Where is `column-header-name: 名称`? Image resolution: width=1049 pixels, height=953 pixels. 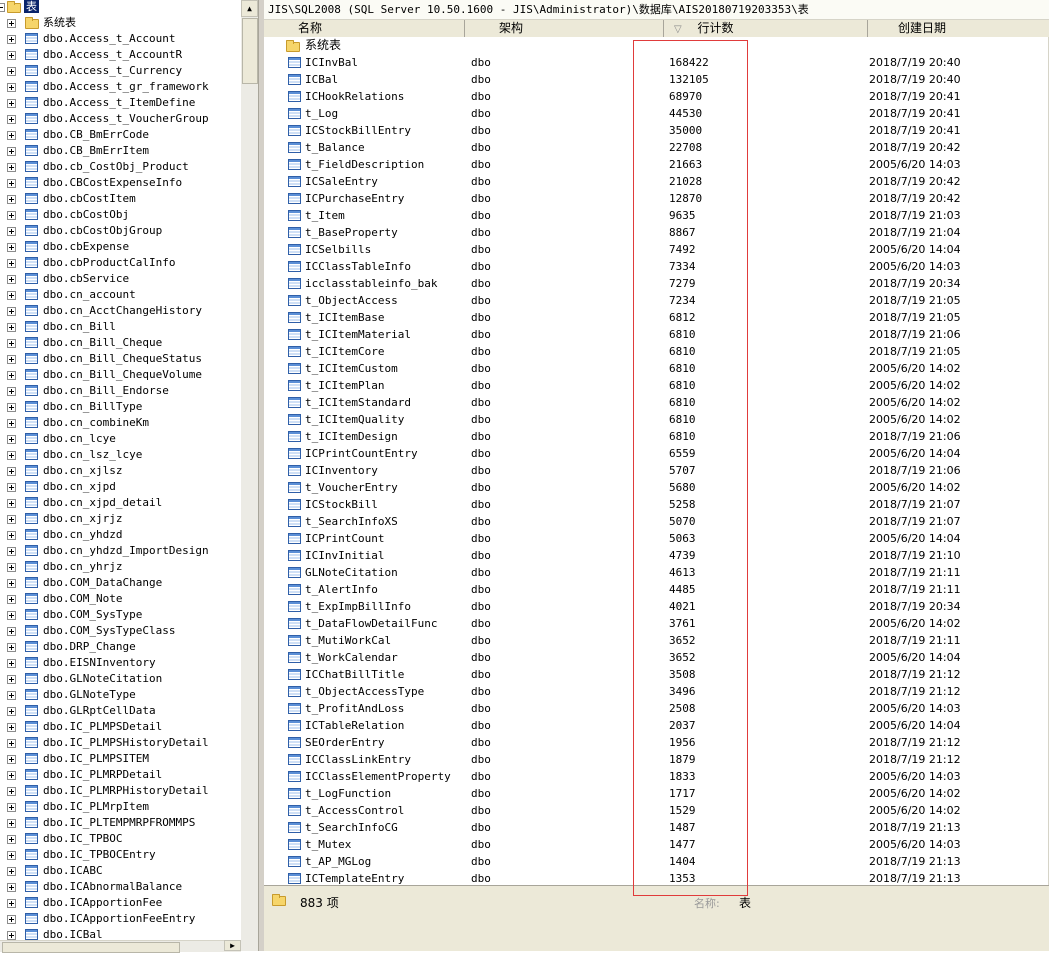 column-header-name: 名称 is located at coordinates (364, 28).